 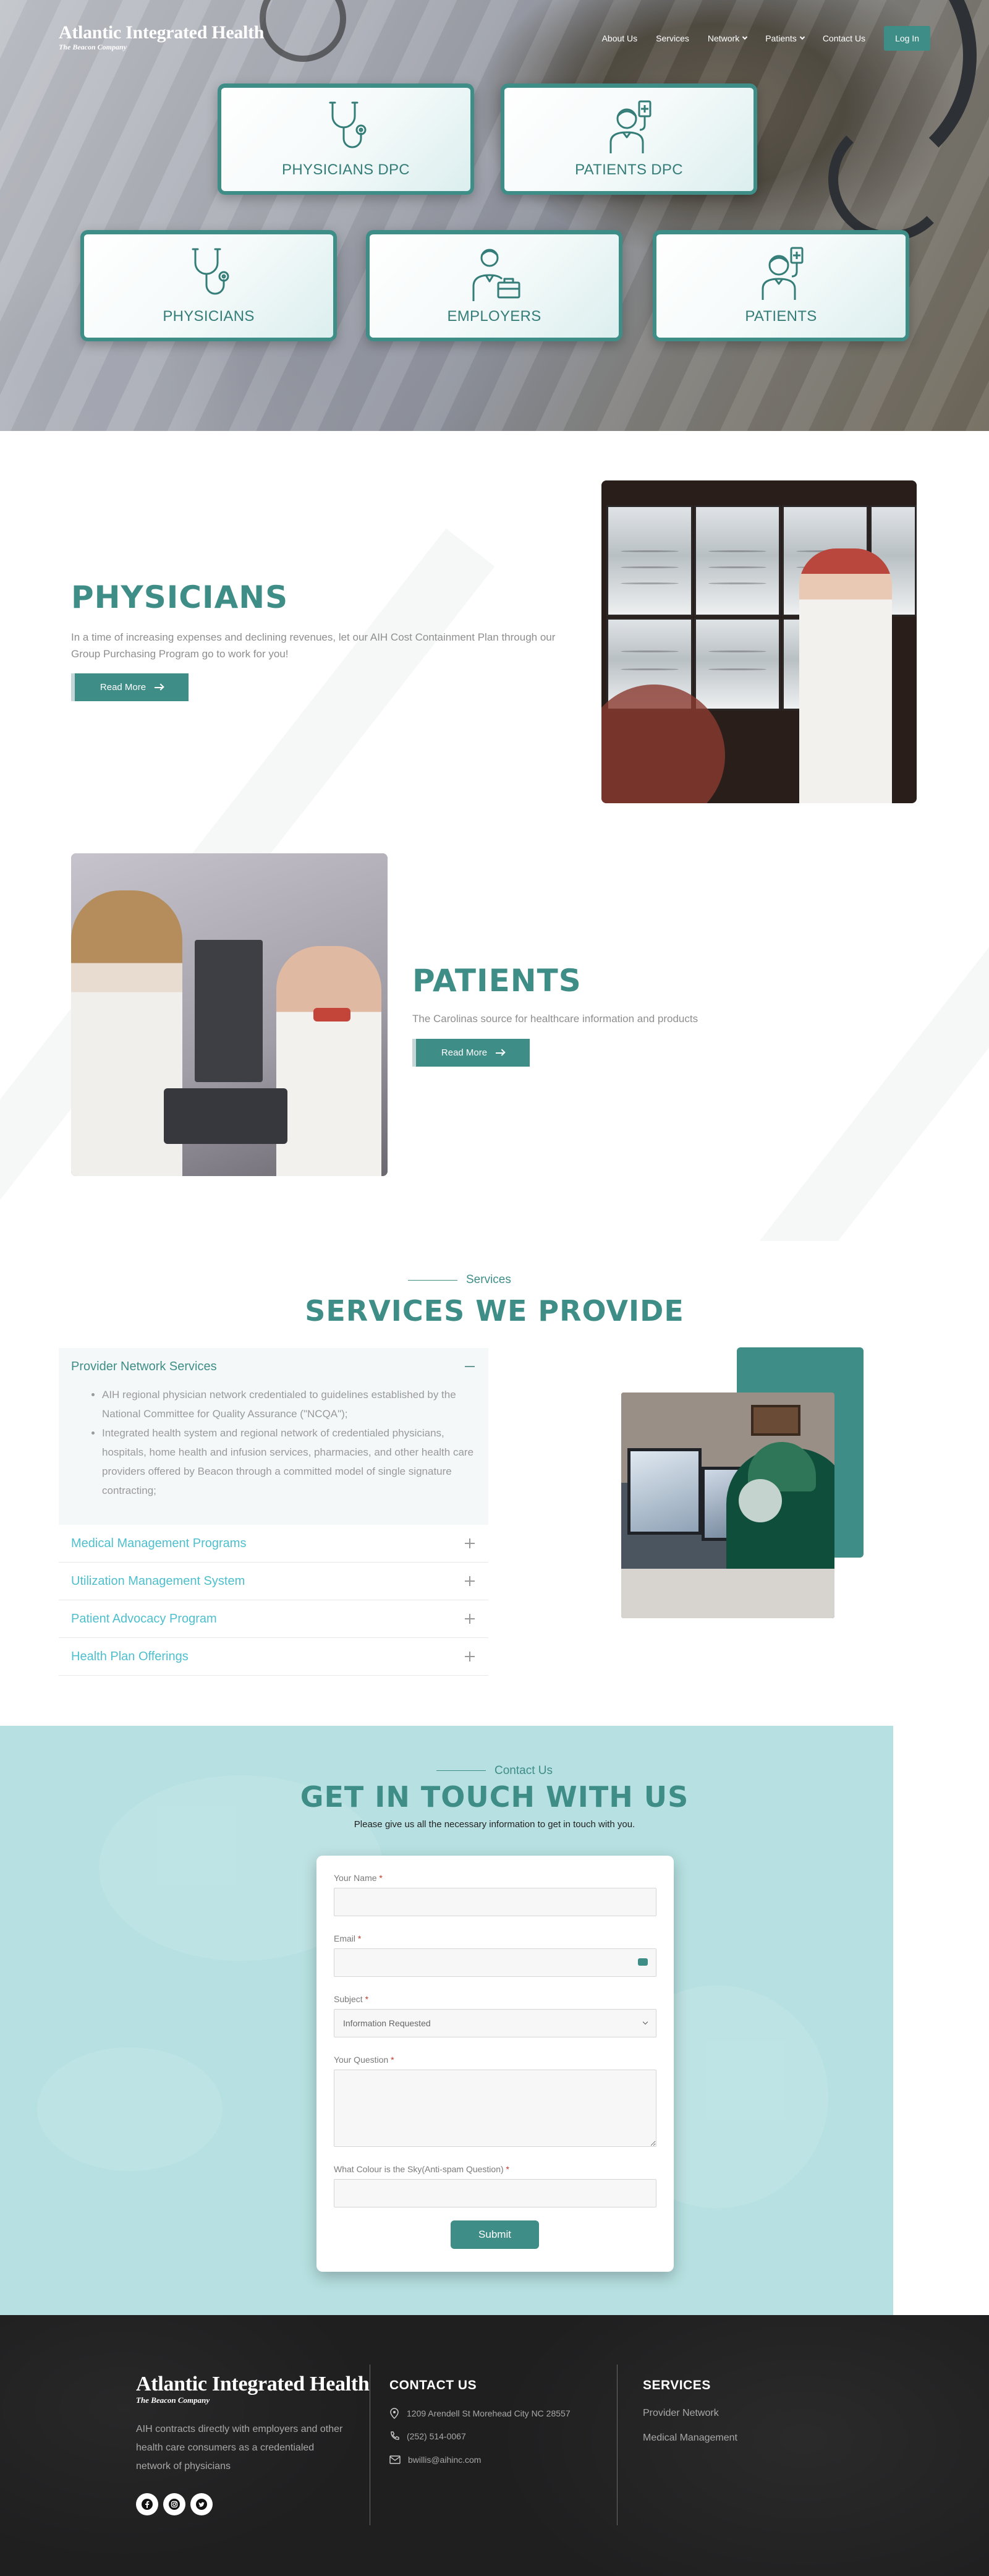 I want to click on subject-label: Subject *, so click(x=351, y=1999).